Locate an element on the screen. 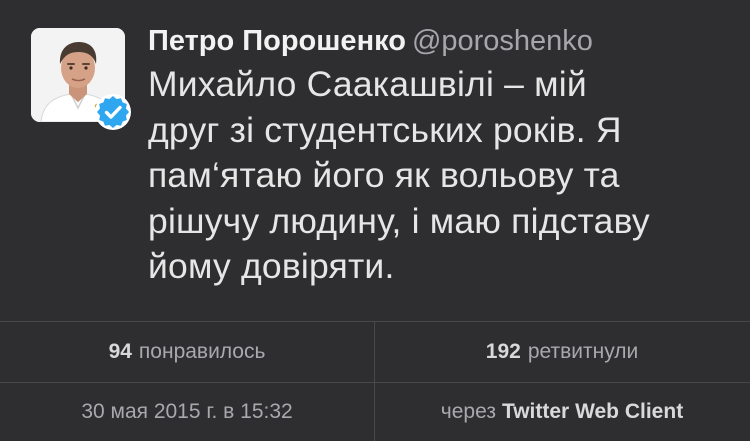  tweet-text-line: рішучу людину, і маю підставу is located at coordinates (399, 220).